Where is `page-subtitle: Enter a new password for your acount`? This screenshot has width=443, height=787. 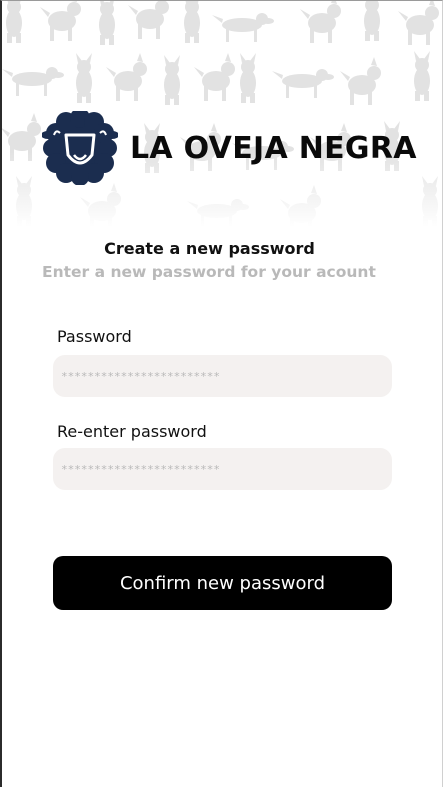
page-subtitle: Enter a new password for your acount is located at coordinates (209, 272).